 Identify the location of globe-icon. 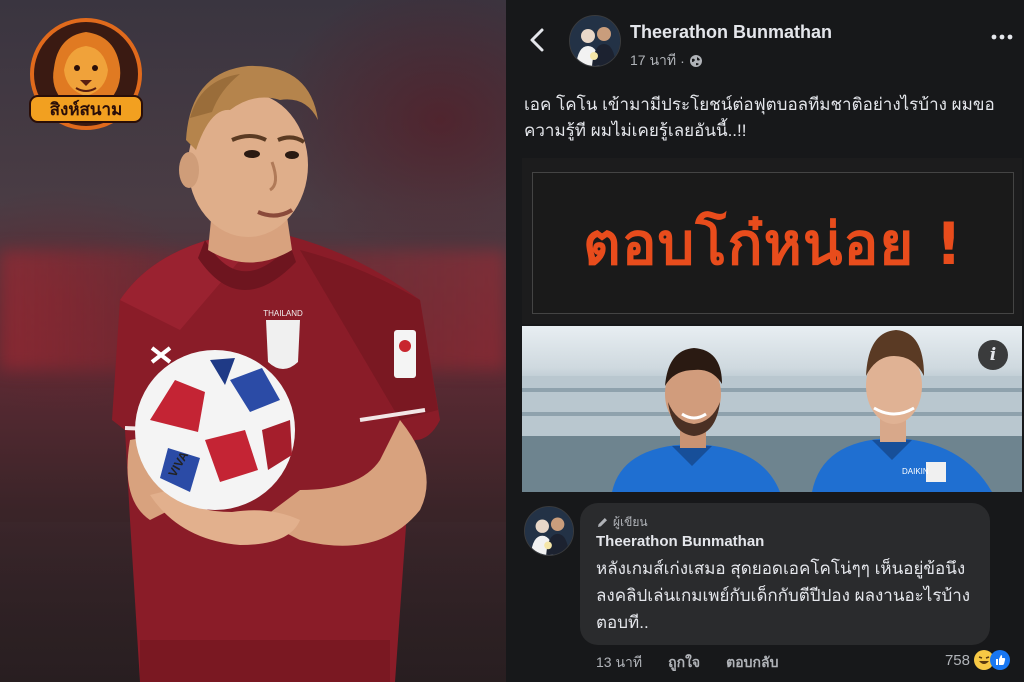
(695, 61).